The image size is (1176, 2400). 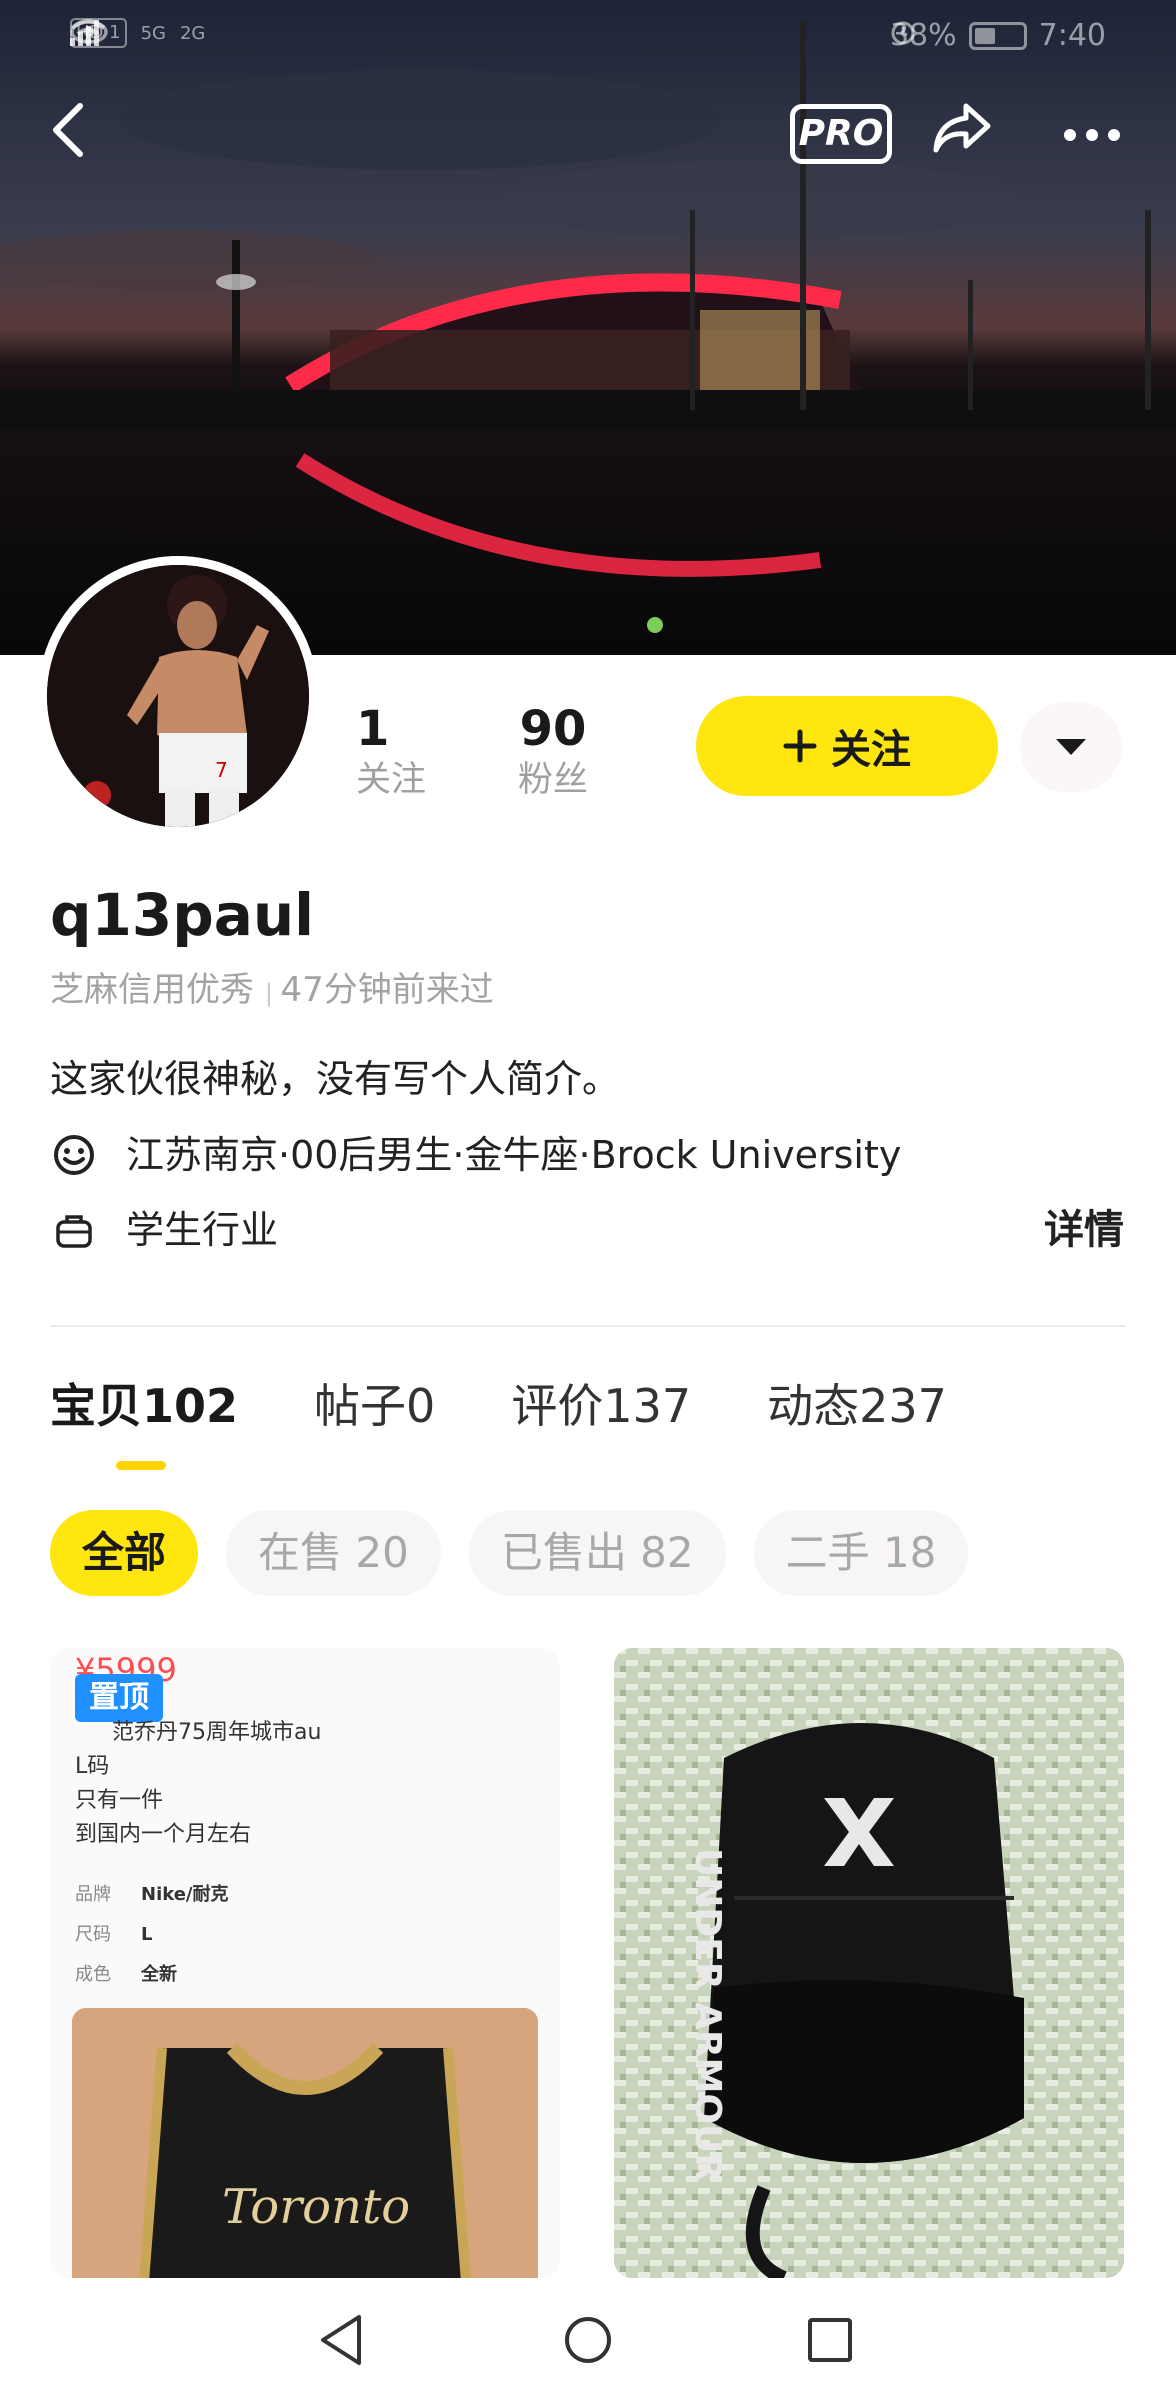 I want to click on tab-label: 宝贝, so click(x=96, y=1406).